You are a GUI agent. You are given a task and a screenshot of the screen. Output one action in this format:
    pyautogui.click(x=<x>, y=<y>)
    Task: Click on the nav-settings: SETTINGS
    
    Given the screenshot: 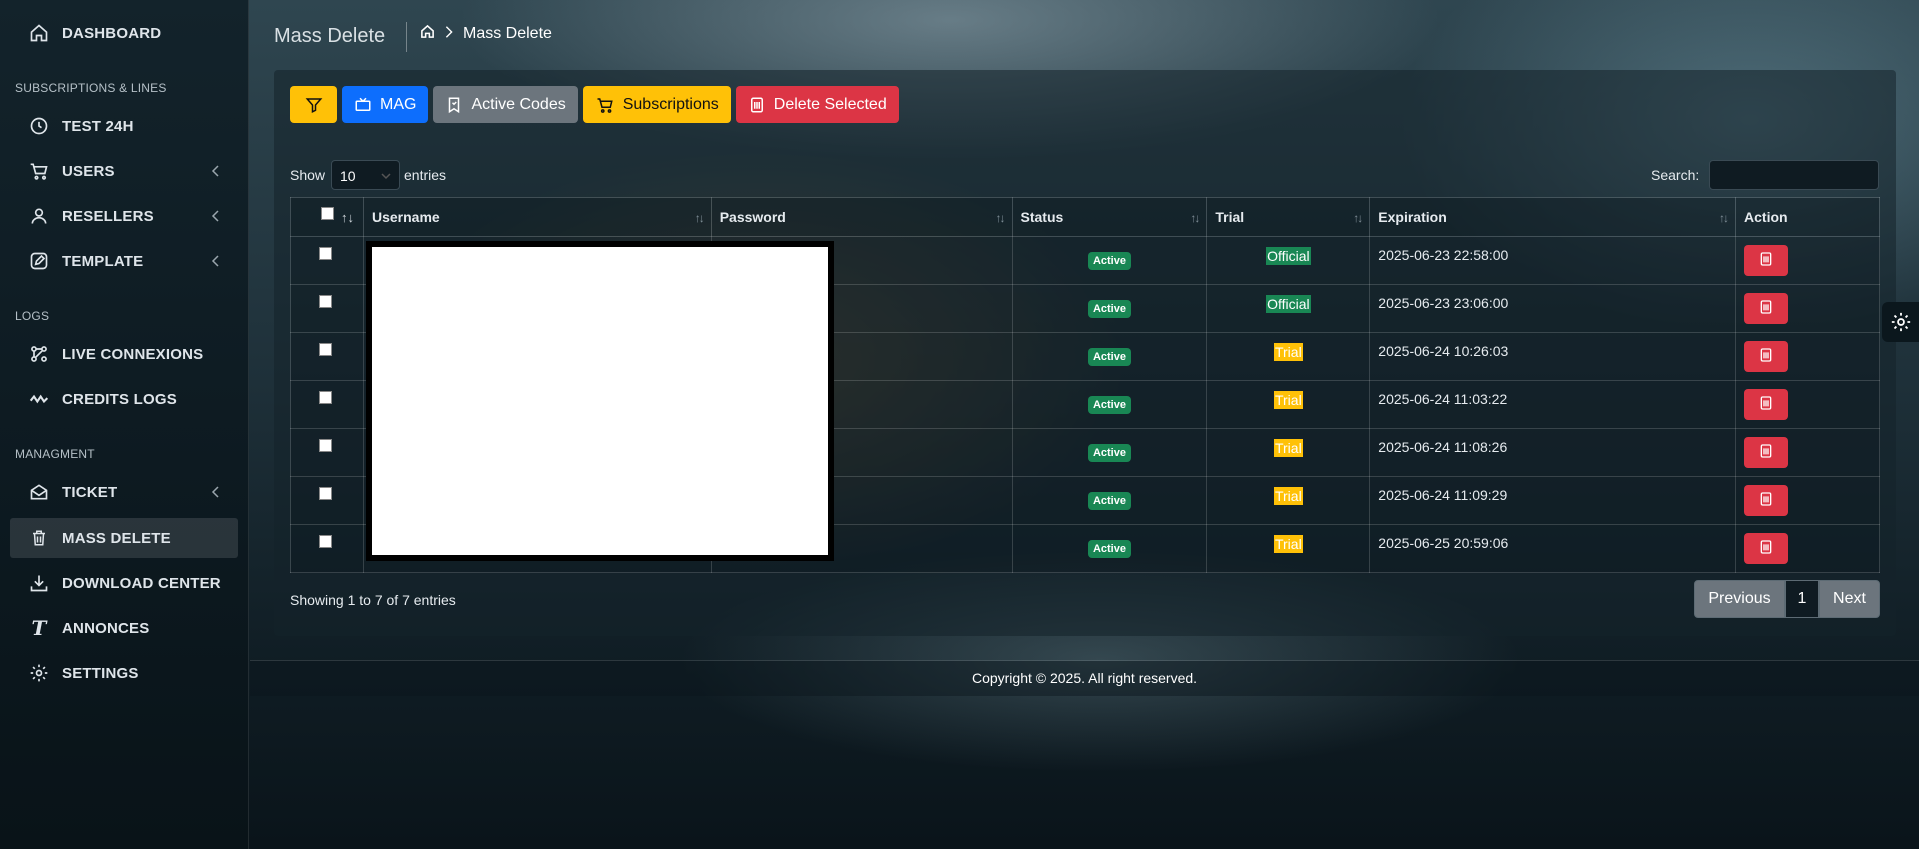 What is the action you would take?
    pyautogui.click(x=124, y=673)
    